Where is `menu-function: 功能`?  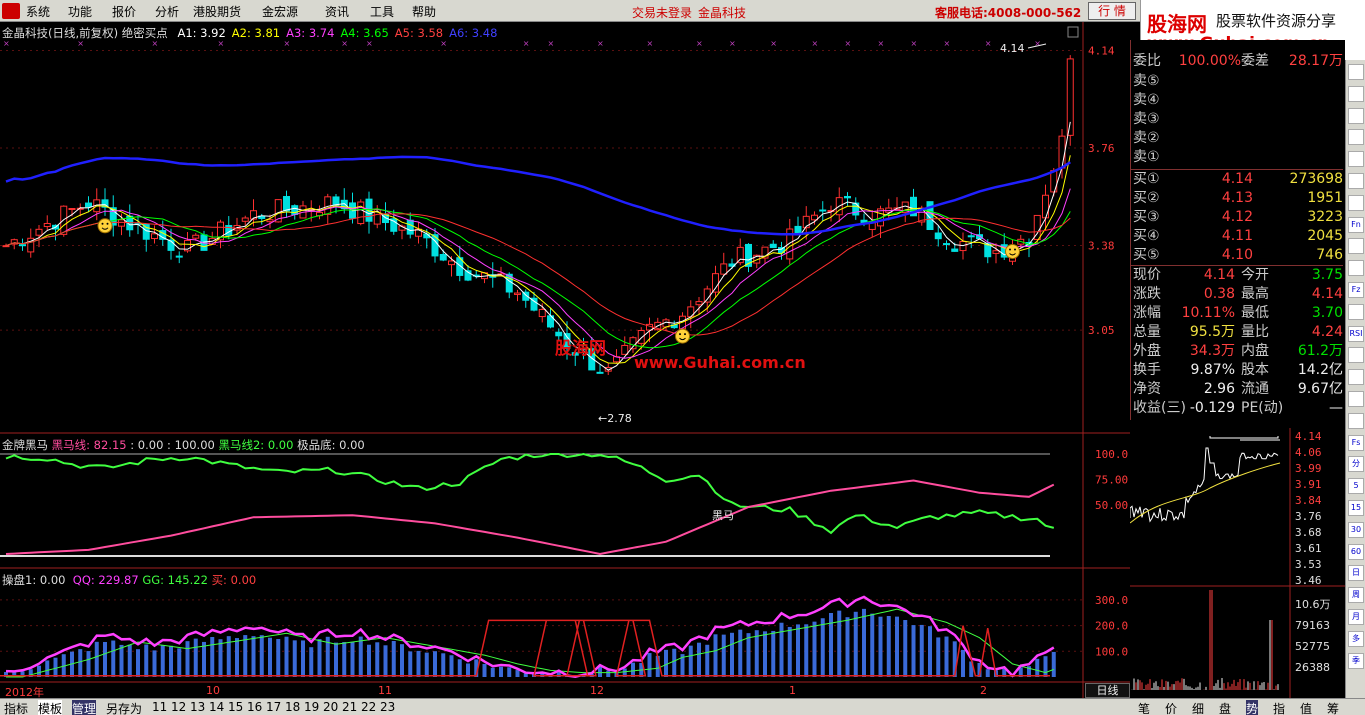 menu-function: 功能 is located at coordinates (80, 11).